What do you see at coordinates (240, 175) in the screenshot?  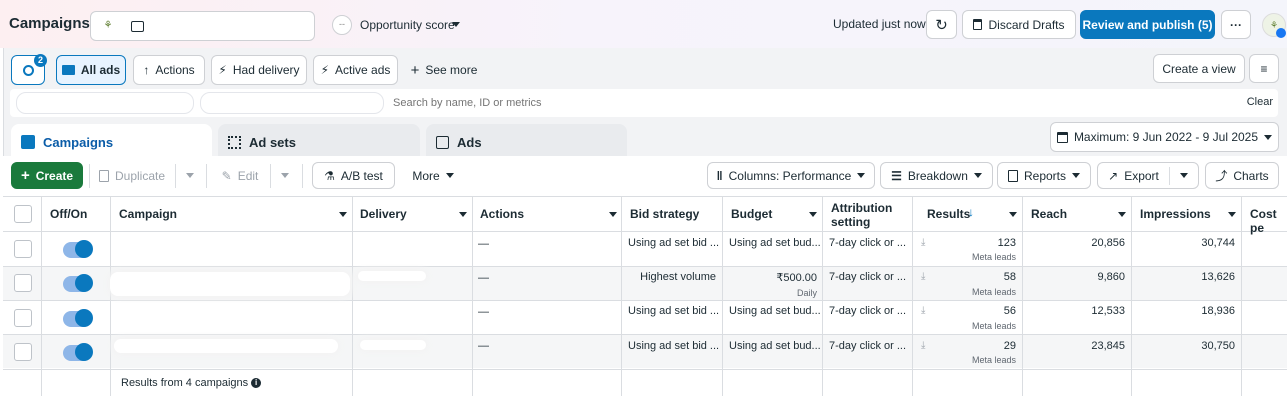 I see `edit-button: ✎ Edit` at bounding box center [240, 175].